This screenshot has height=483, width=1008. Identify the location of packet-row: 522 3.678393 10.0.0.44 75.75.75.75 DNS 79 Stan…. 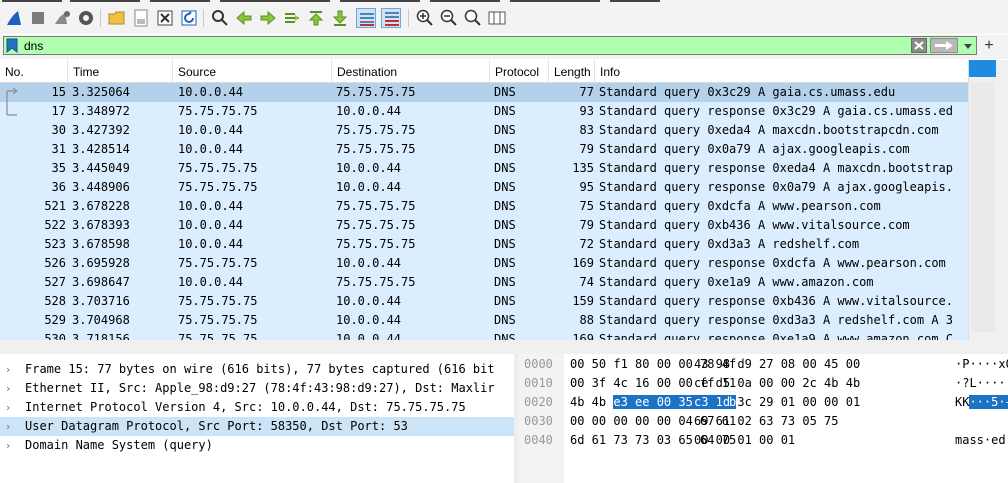
(484, 225).